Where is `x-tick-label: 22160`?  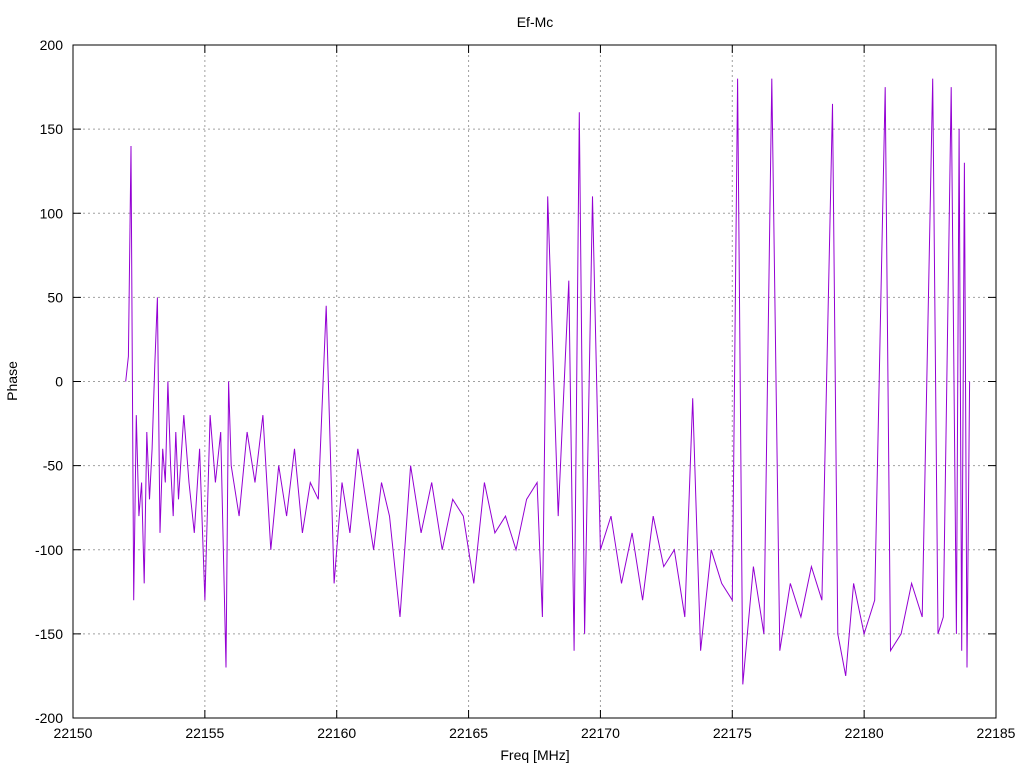
x-tick-label: 22160 is located at coordinates (336, 733).